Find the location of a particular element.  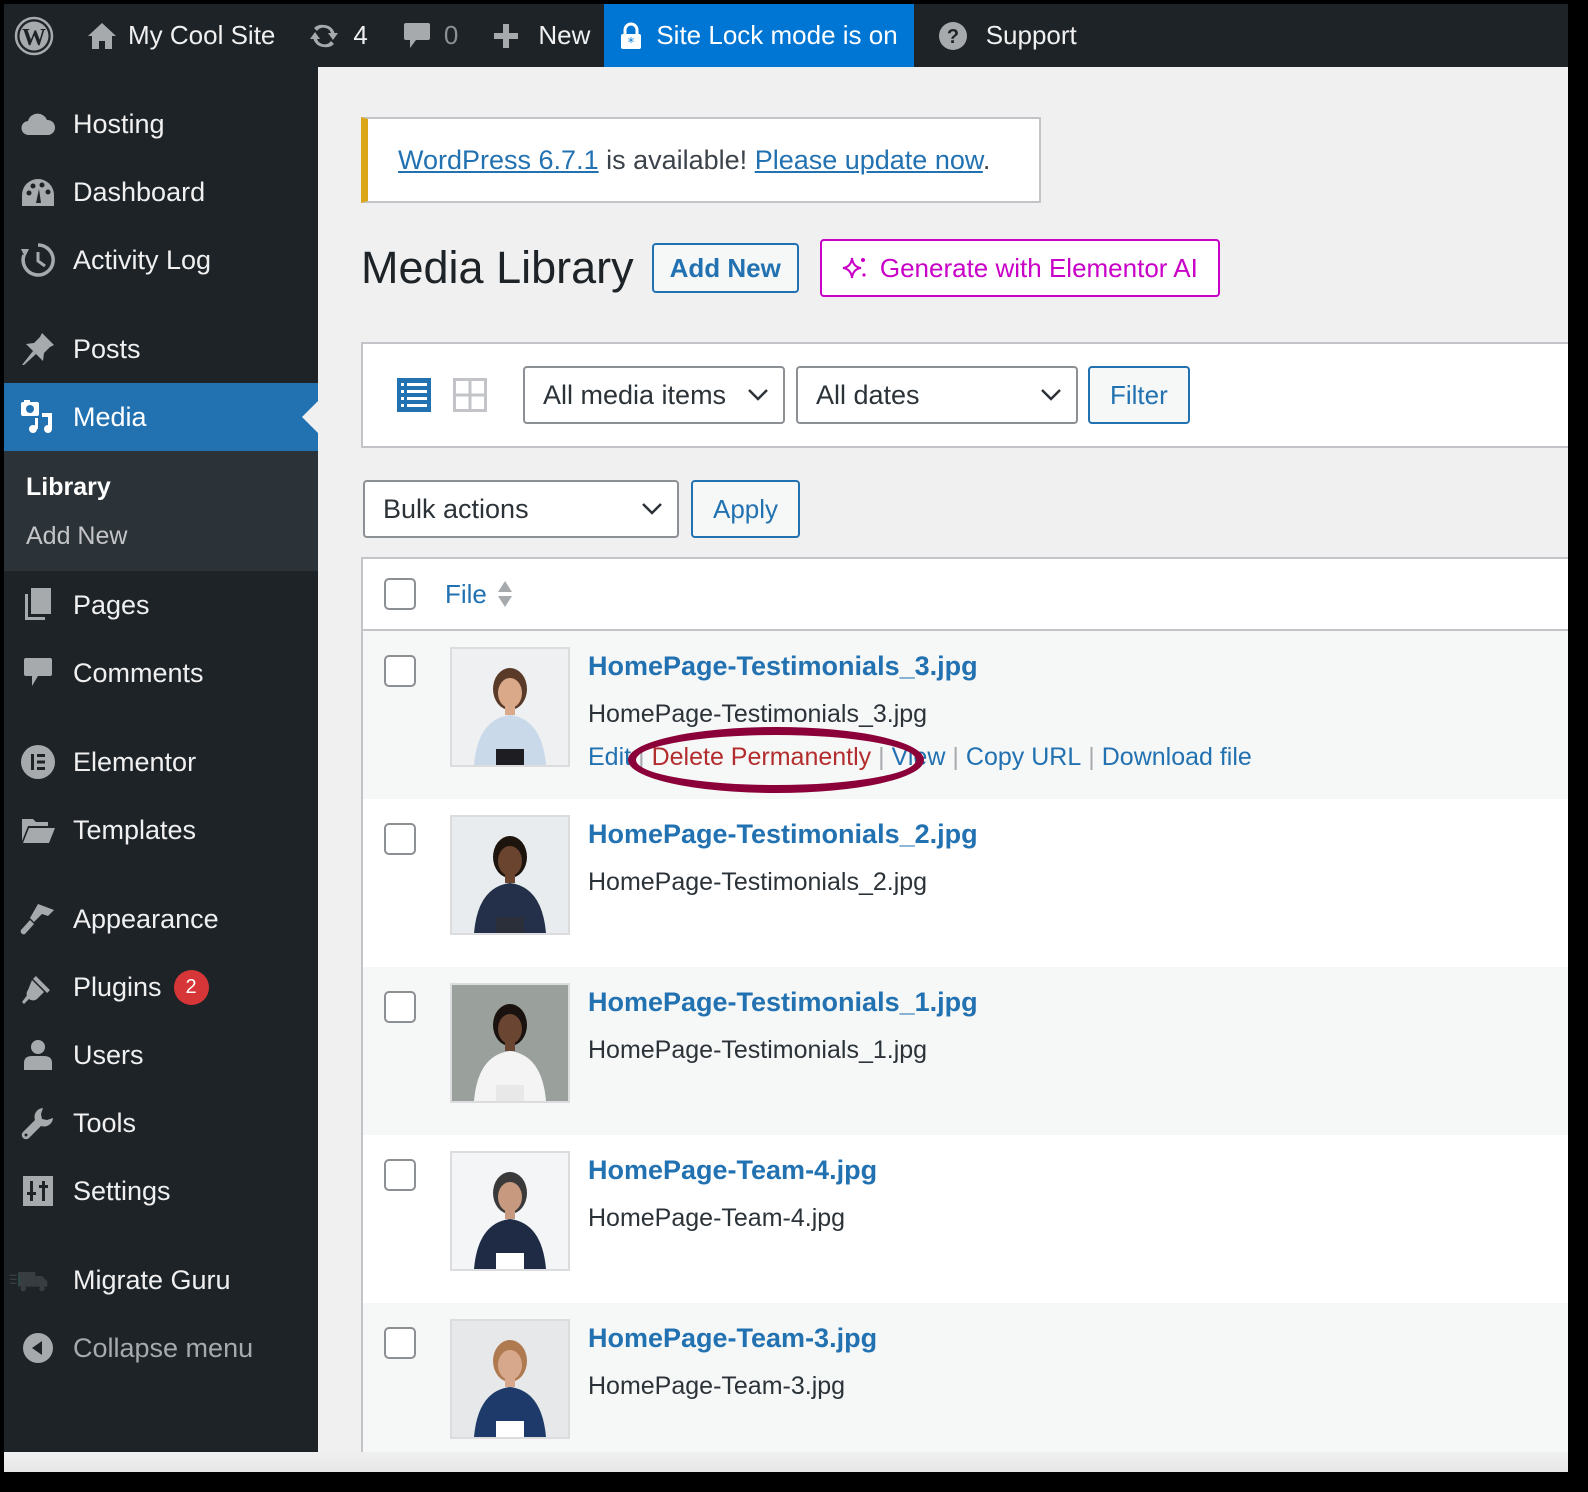

sidebar-item-dashboard: Dashboard is located at coordinates (161, 192).